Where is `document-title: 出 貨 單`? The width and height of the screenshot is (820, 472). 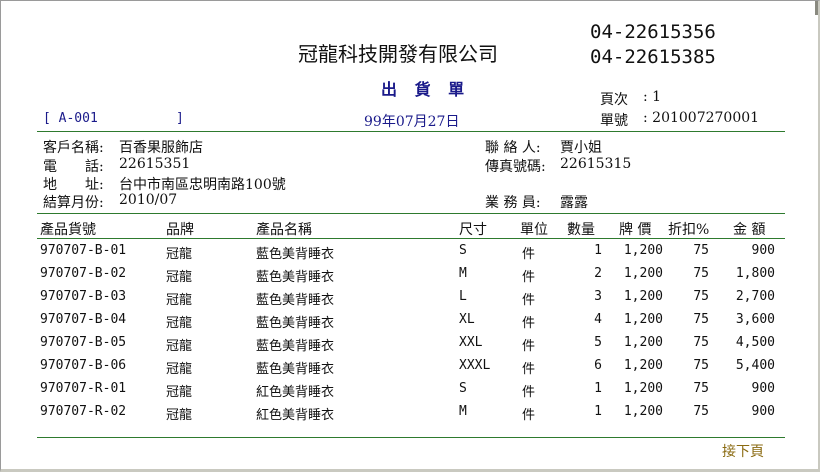 document-title: 出 貨 單 is located at coordinates (426, 89).